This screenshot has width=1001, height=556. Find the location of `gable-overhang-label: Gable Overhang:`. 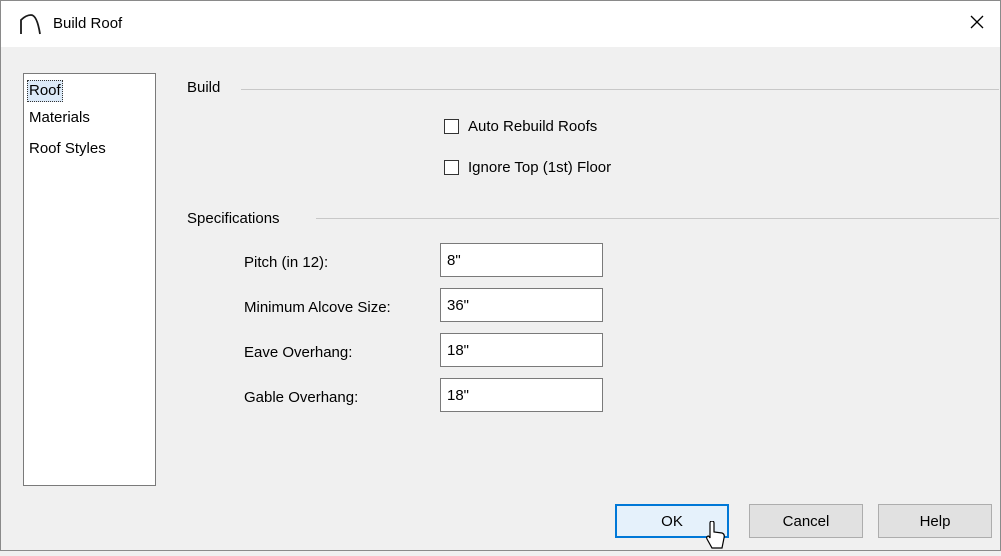

gable-overhang-label: Gable Overhang: is located at coordinates (301, 397).